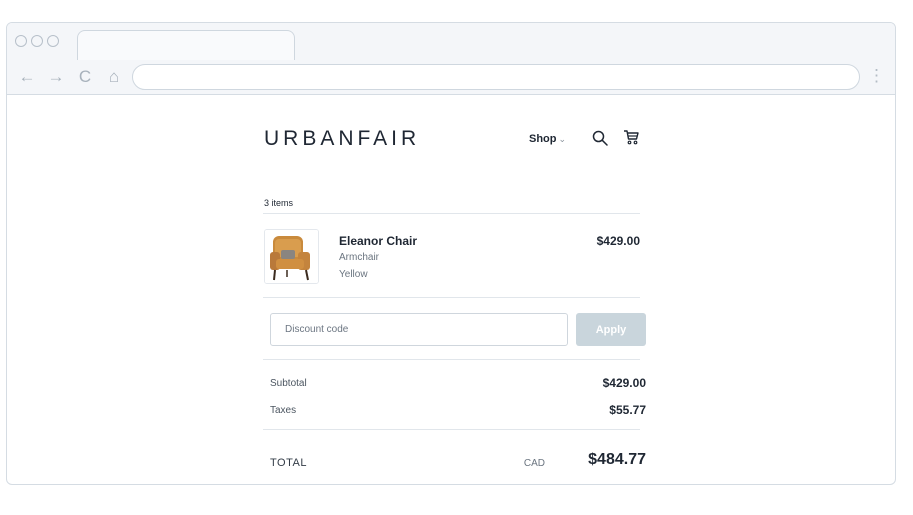 The image size is (913, 515). What do you see at coordinates (283, 410) in the screenshot?
I see `taxes-label: Taxes` at bounding box center [283, 410].